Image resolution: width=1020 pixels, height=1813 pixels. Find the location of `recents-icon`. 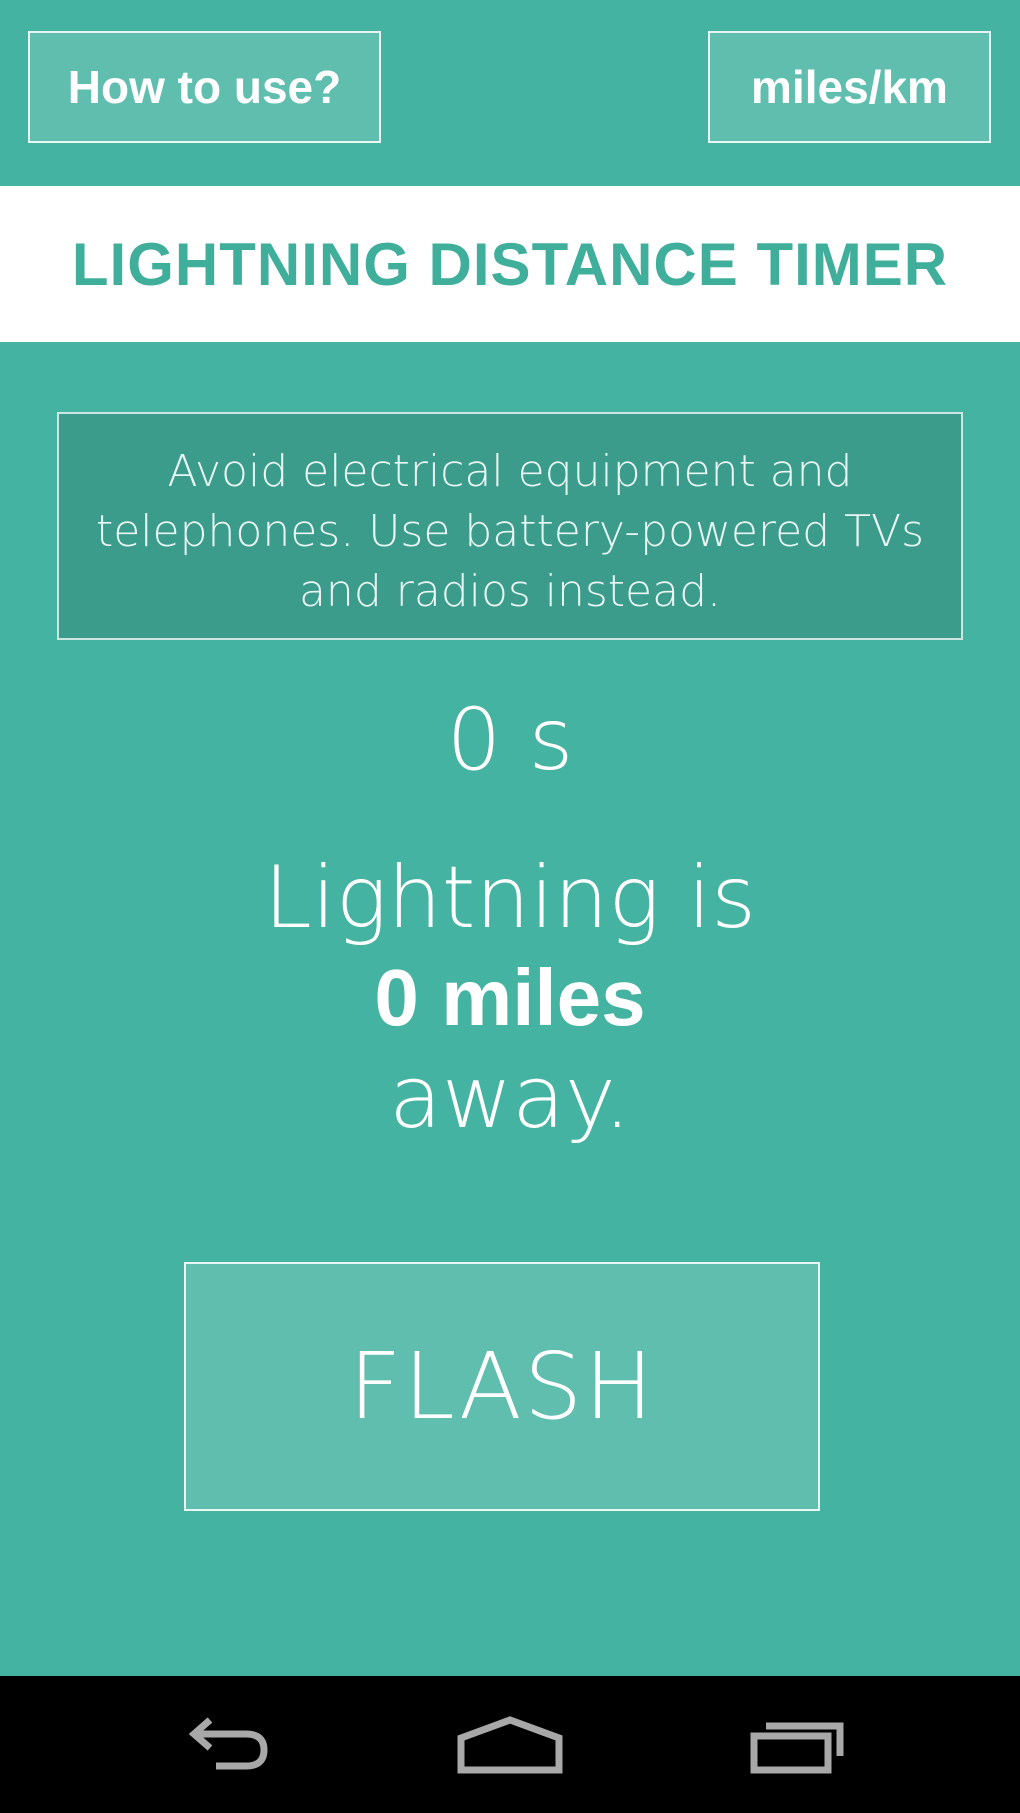

recents-icon is located at coordinates (798, 1746).